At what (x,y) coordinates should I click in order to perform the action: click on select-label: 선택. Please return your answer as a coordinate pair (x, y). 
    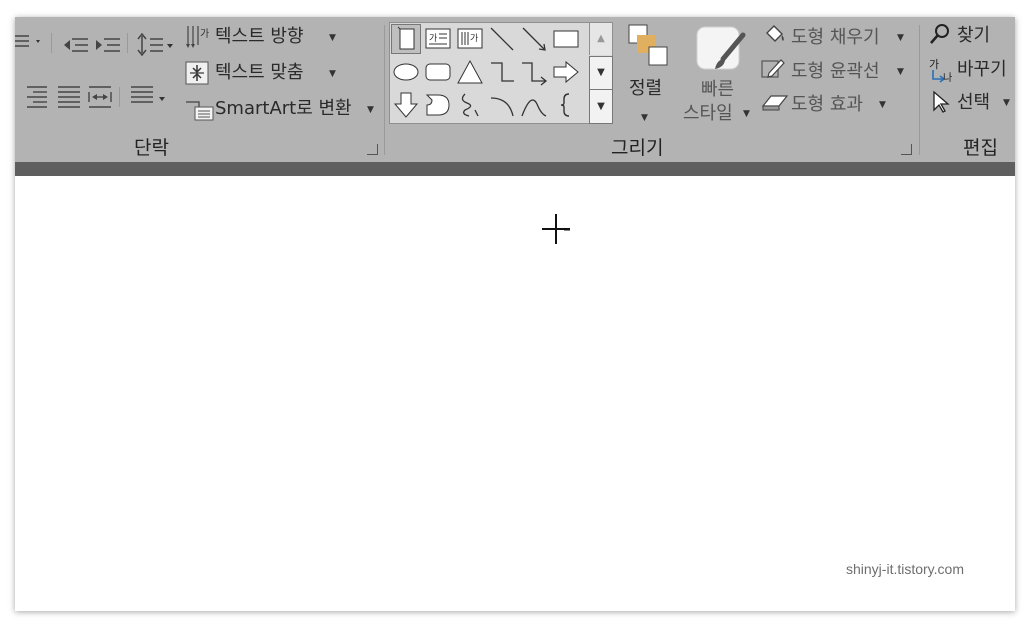
    Looking at the image, I should click on (974, 102).